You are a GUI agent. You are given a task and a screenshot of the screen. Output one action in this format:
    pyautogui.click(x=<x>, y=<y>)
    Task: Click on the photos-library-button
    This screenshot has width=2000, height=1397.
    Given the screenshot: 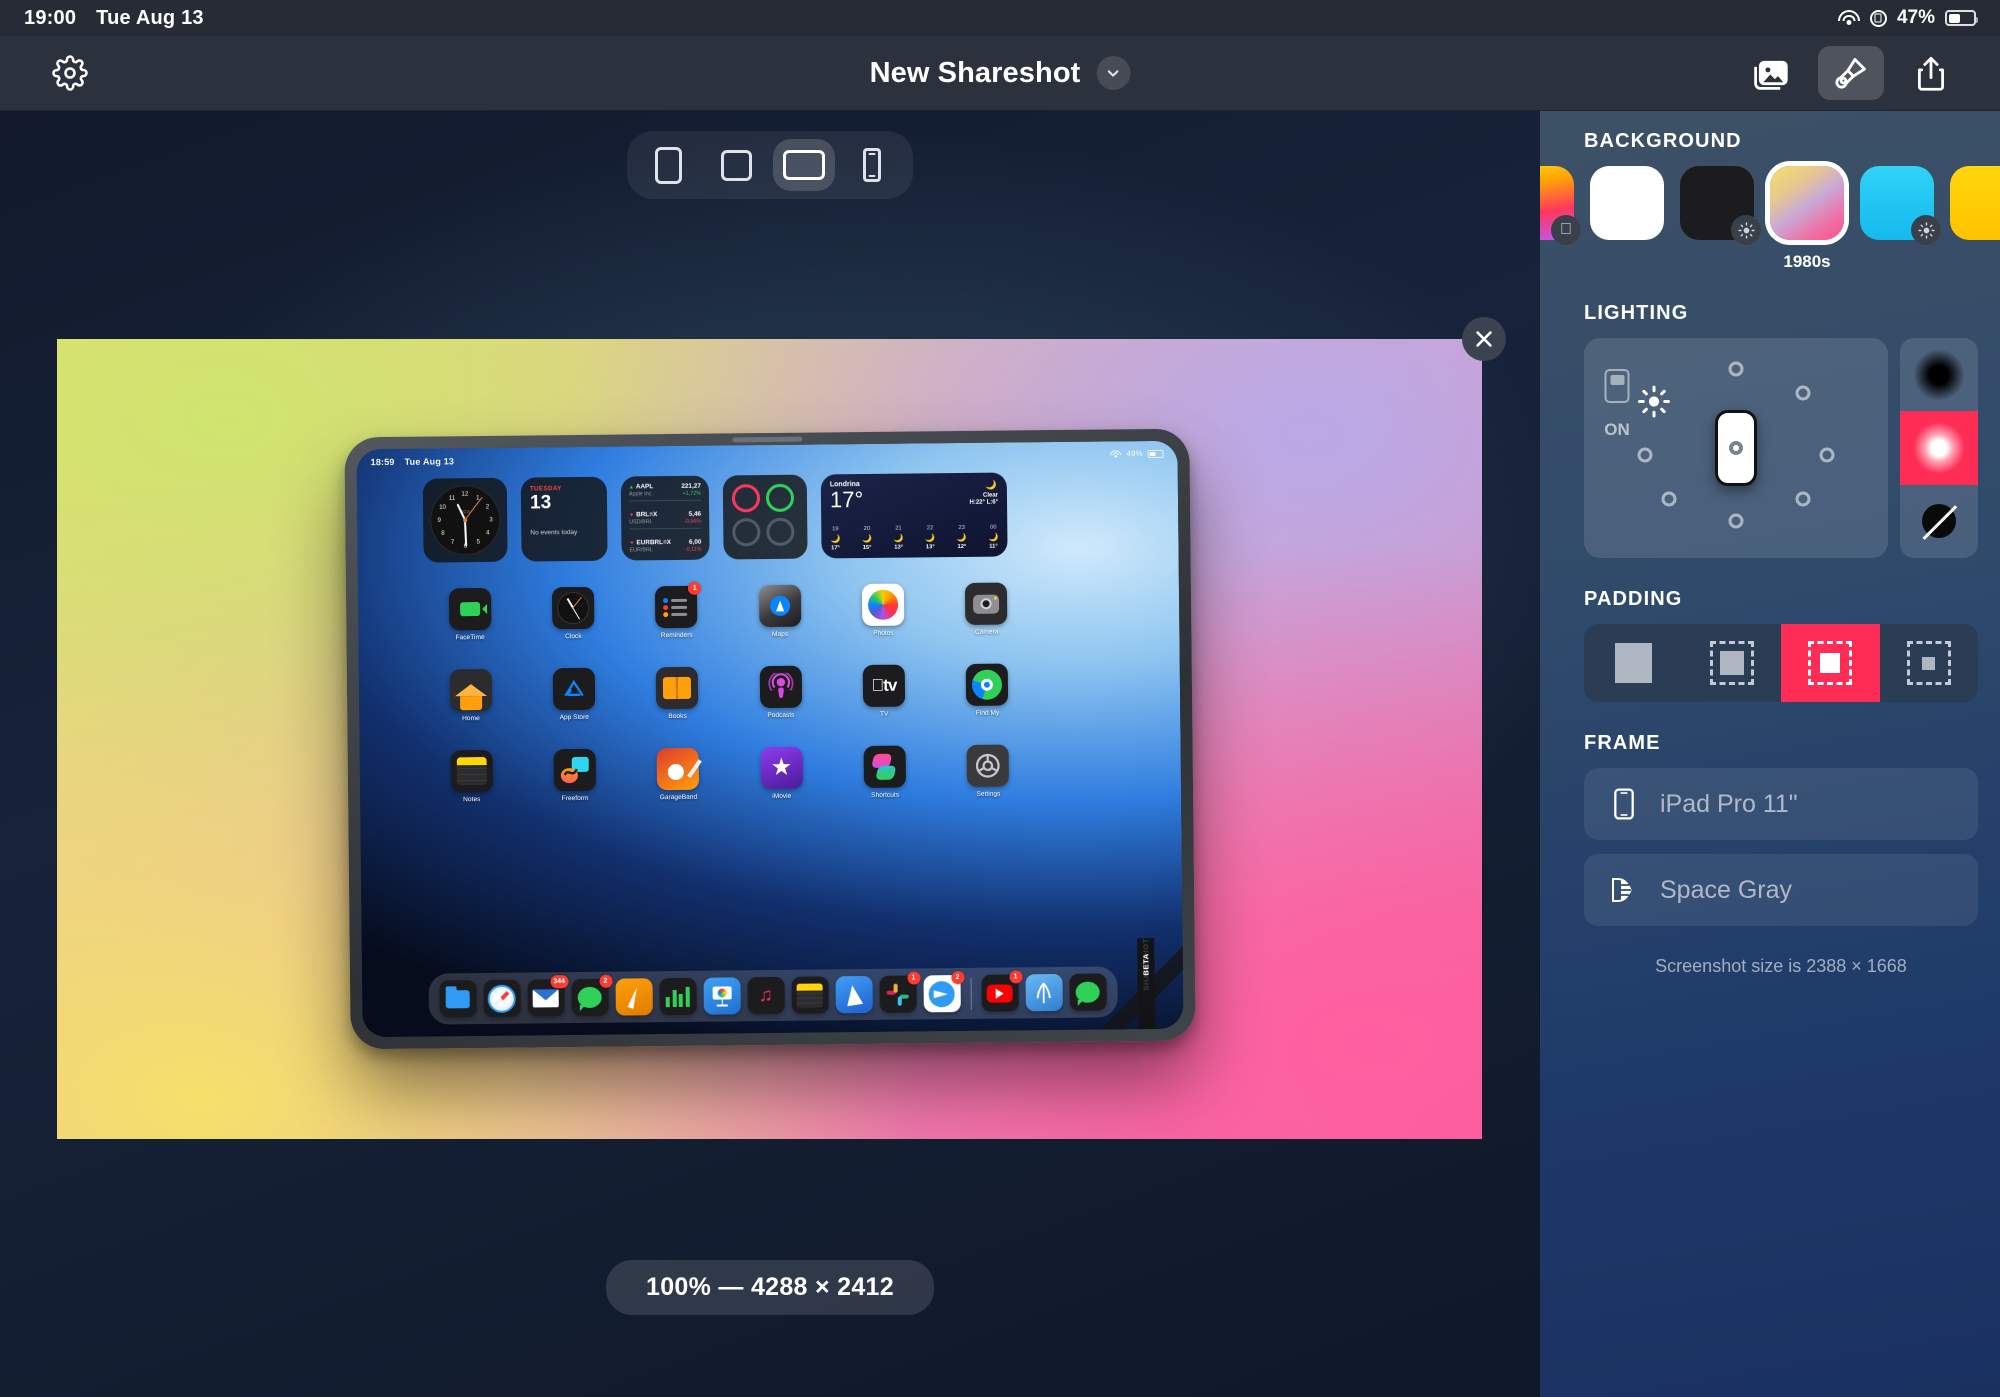 What is the action you would take?
    pyautogui.click(x=1771, y=73)
    